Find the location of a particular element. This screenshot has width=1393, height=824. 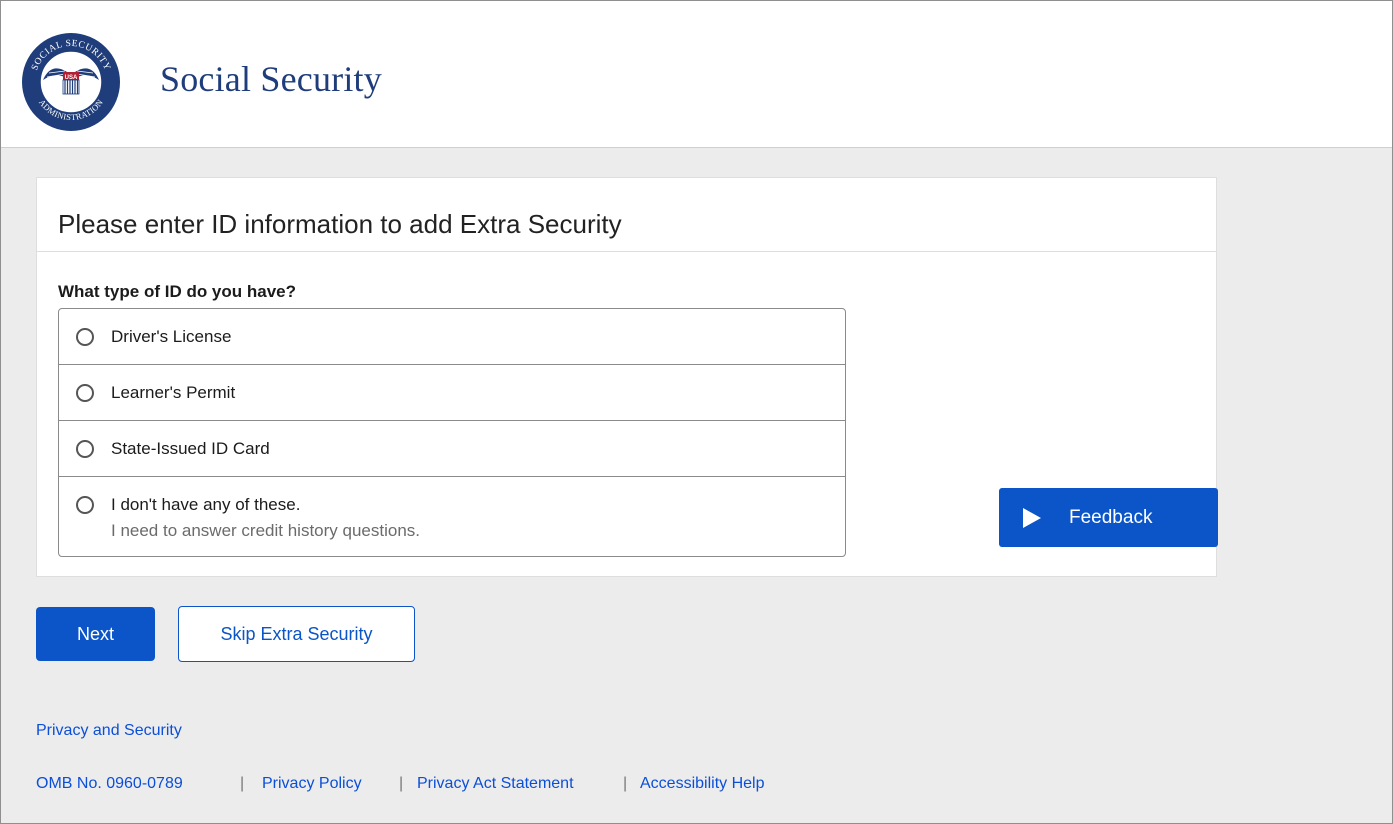

option-learners-permit: Learner's Permit is located at coordinates (452, 393).